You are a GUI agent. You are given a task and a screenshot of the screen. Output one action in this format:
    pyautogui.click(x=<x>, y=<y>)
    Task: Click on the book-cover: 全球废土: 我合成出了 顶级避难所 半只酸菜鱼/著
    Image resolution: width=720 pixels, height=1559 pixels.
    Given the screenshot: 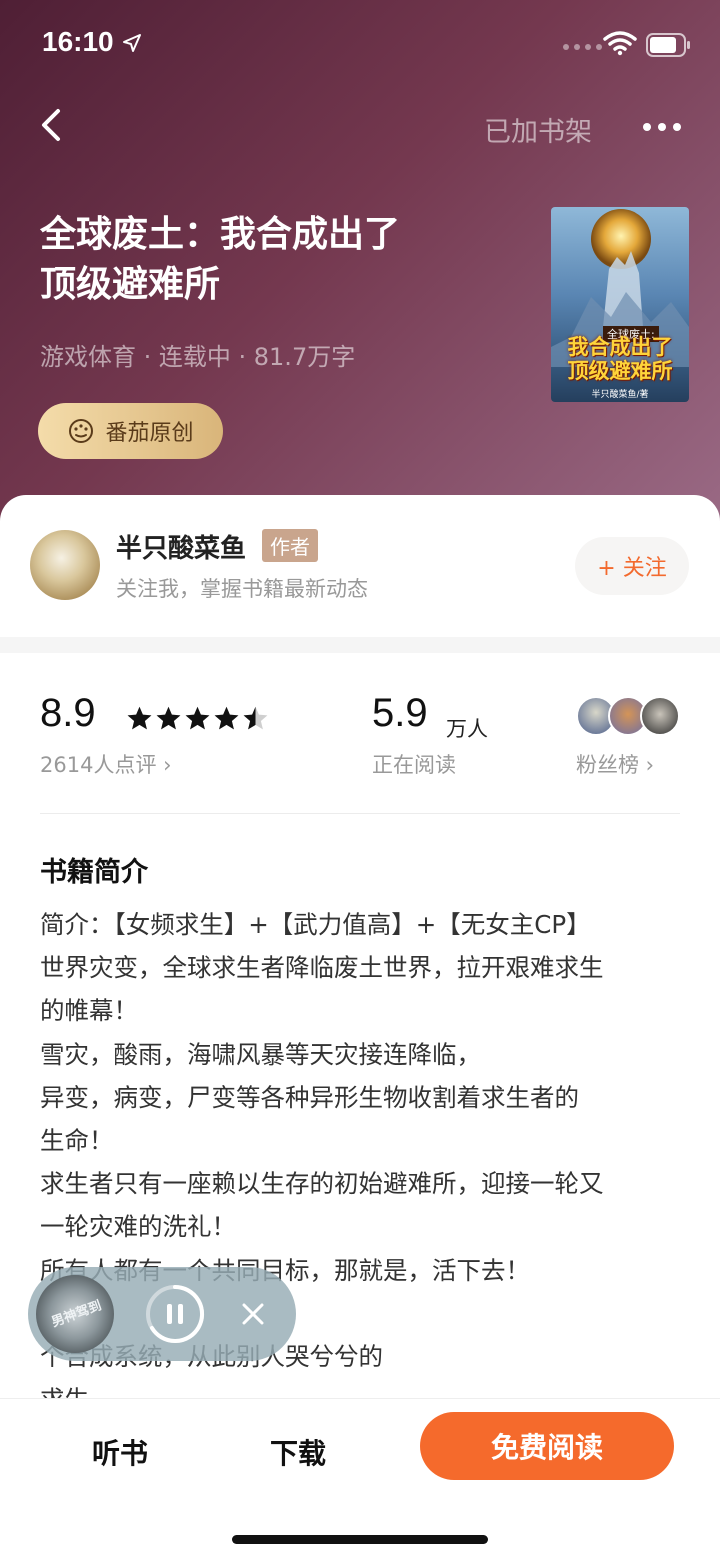 What is the action you would take?
    pyautogui.click(x=620, y=304)
    